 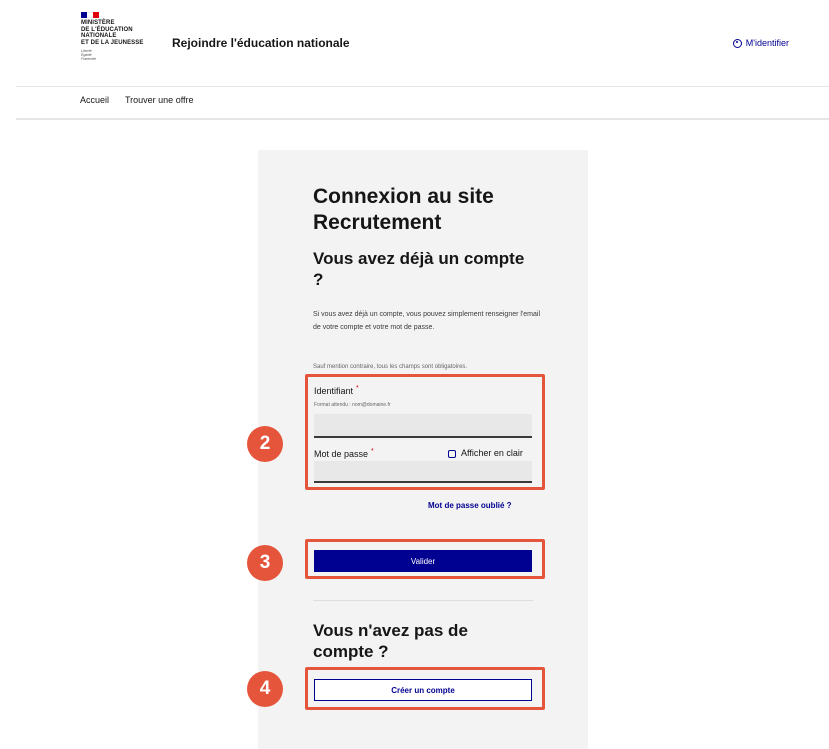 What do you see at coordinates (88, 59) in the screenshot?
I see `devise-line: Fraternité` at bounding box center [88, 59].